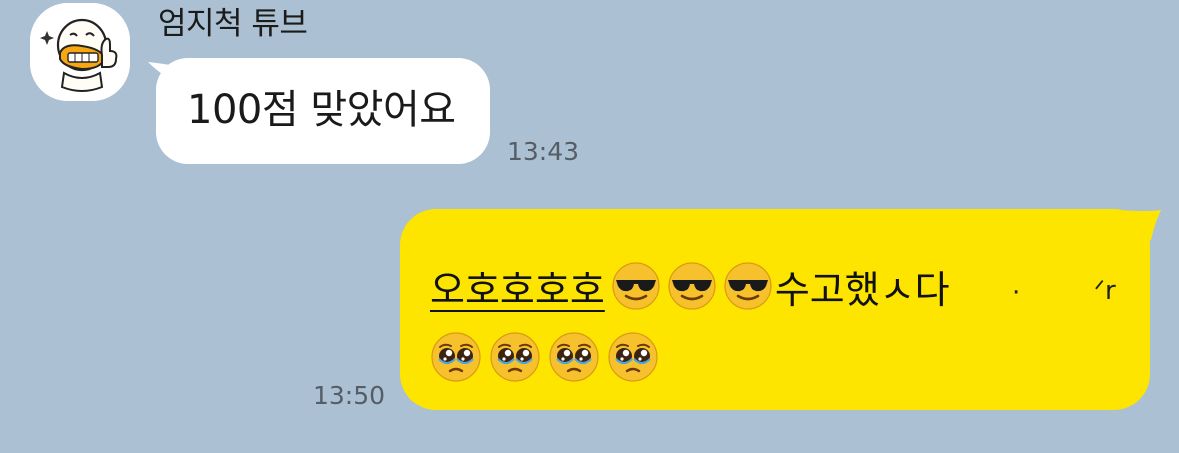 This screenshot has width=1179, height=453. What do you see at coordinates (349, 395) in the screenshot?
I see `outgoing-message-time: 13:50` at bounding box center [349, 395].